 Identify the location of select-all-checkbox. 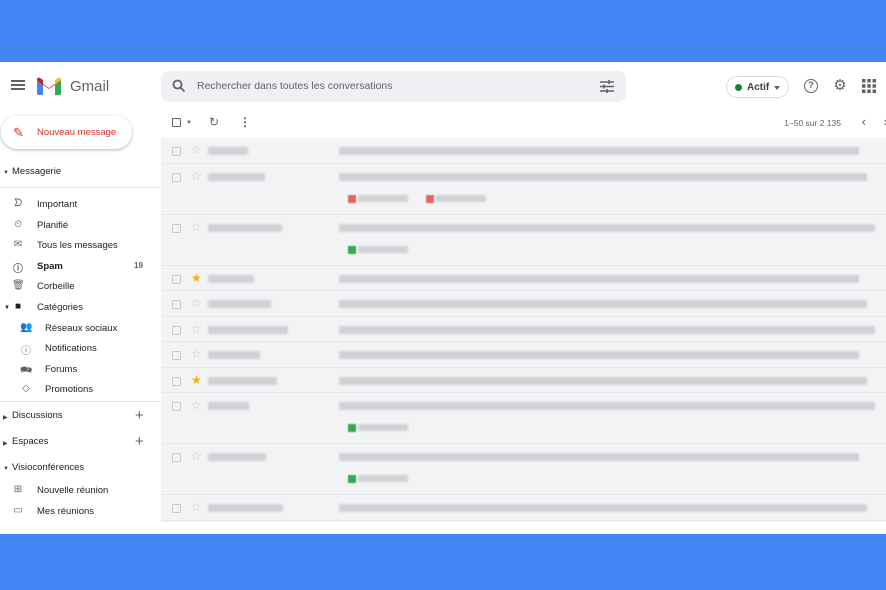
(176, 122).